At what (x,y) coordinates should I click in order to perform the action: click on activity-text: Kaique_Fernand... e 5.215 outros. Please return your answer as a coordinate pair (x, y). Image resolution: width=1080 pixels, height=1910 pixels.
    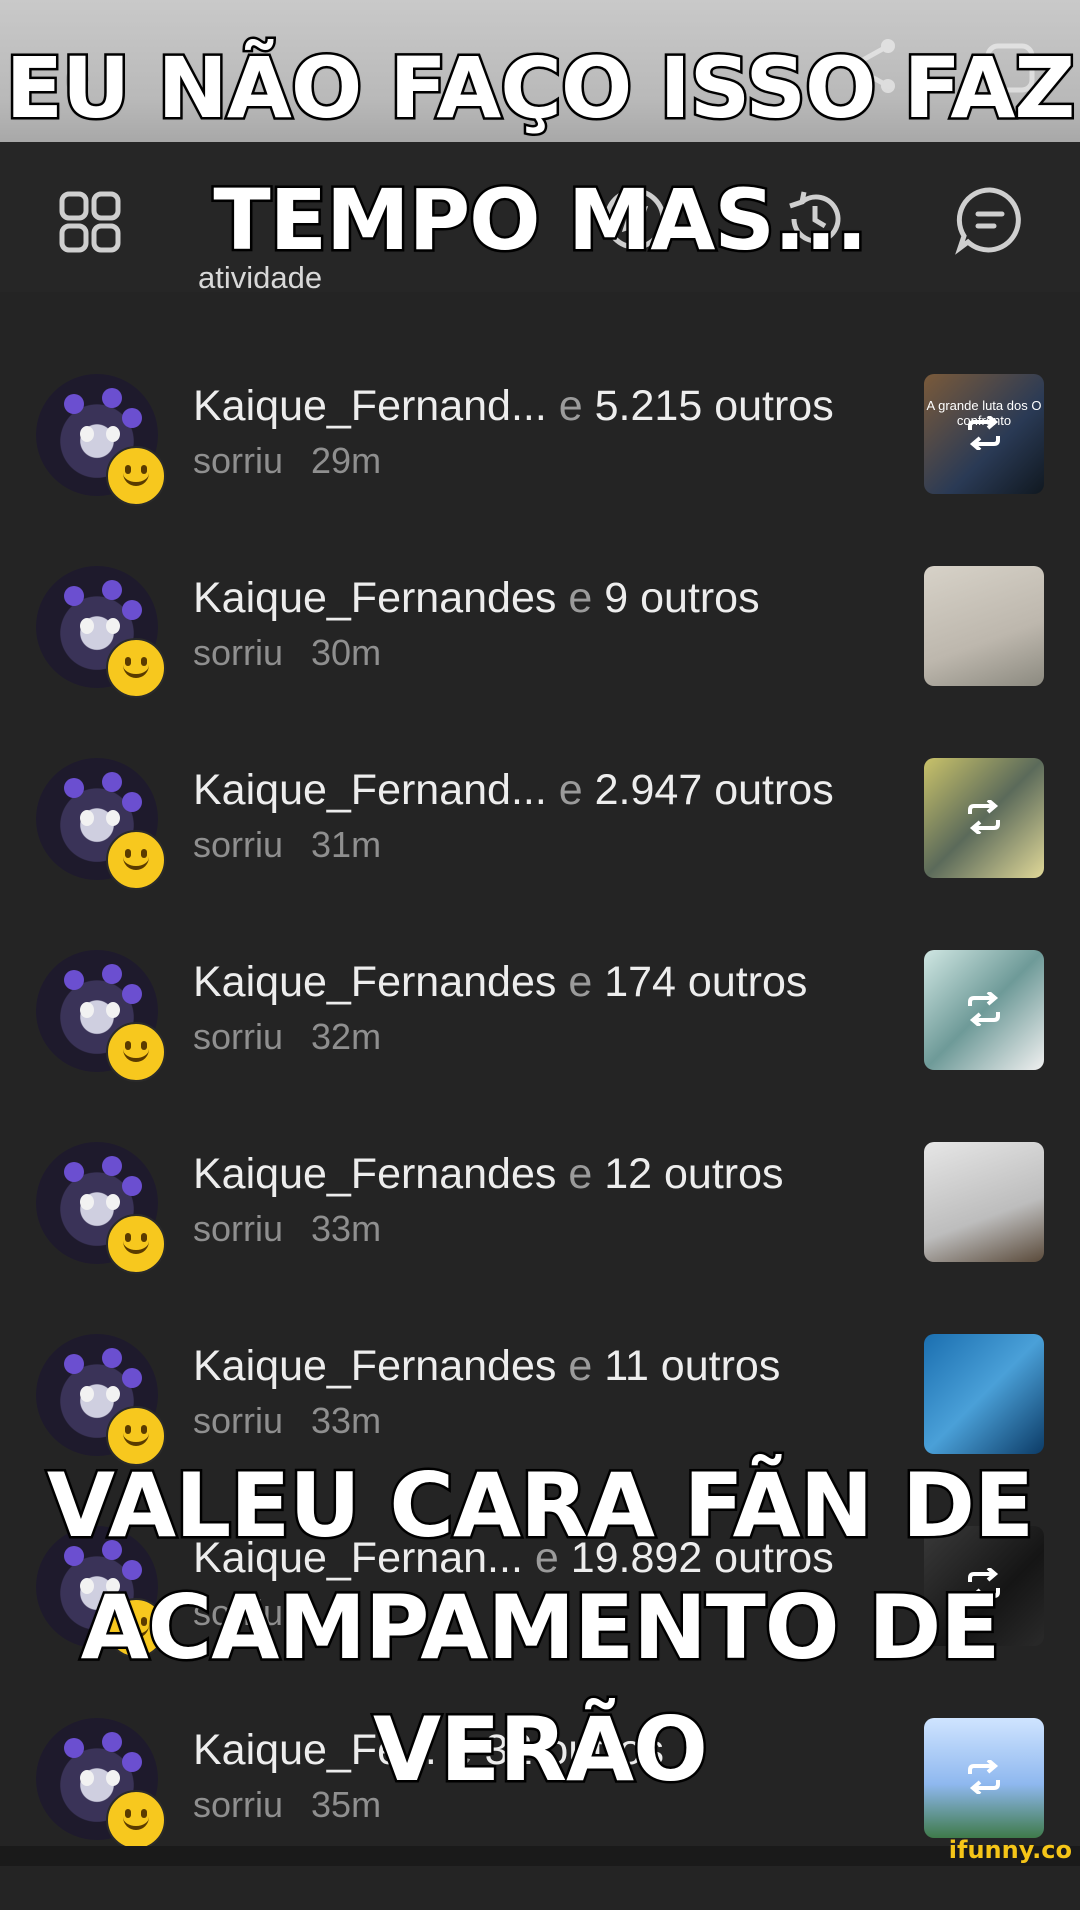
    Looking at the image, I should click on (513, 406).